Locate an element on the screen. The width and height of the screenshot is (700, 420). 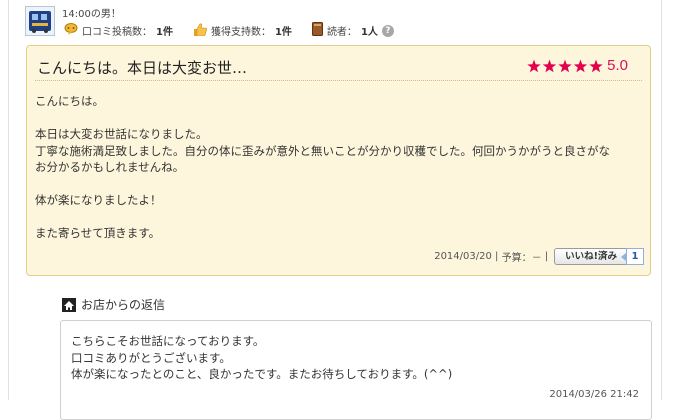
title-divider is located at coordinates (338, 80).